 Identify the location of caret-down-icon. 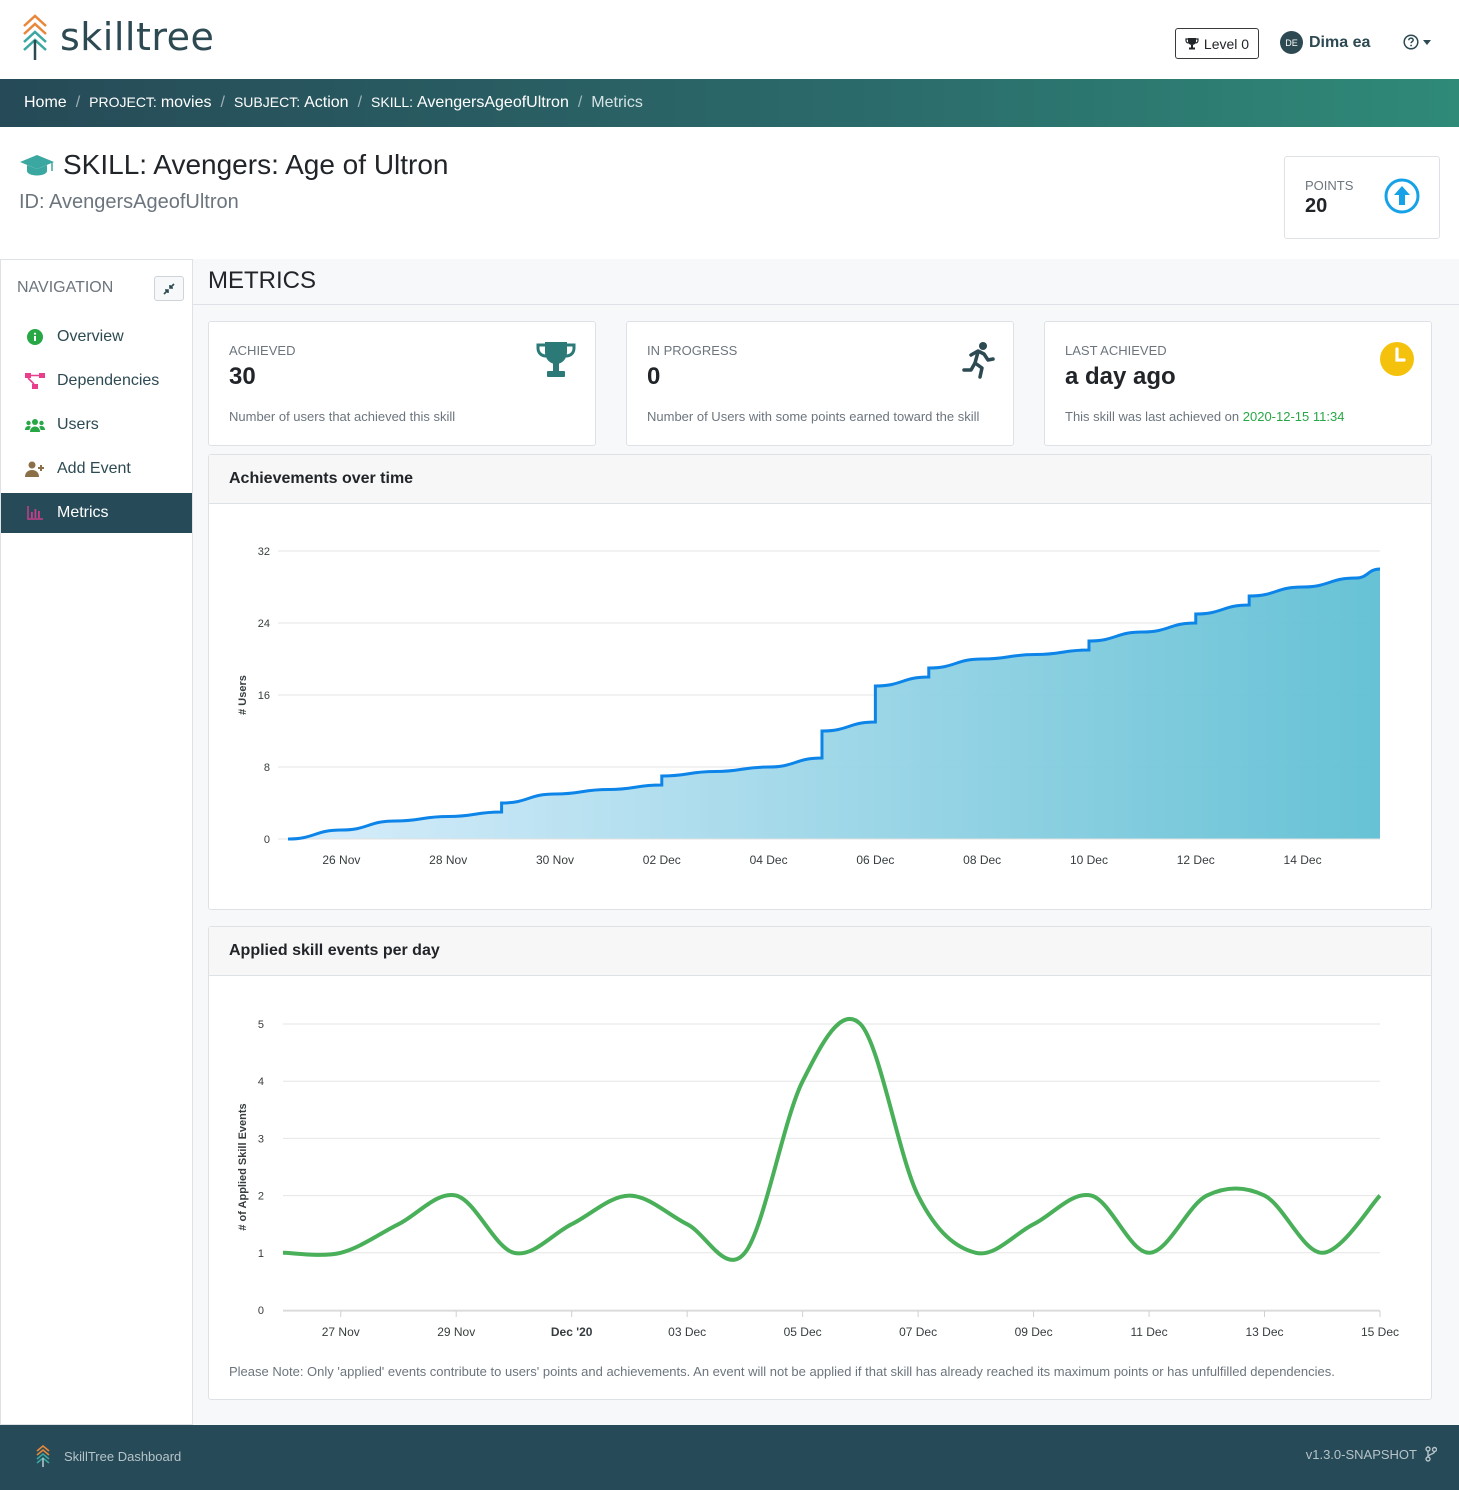
(1427, 42).